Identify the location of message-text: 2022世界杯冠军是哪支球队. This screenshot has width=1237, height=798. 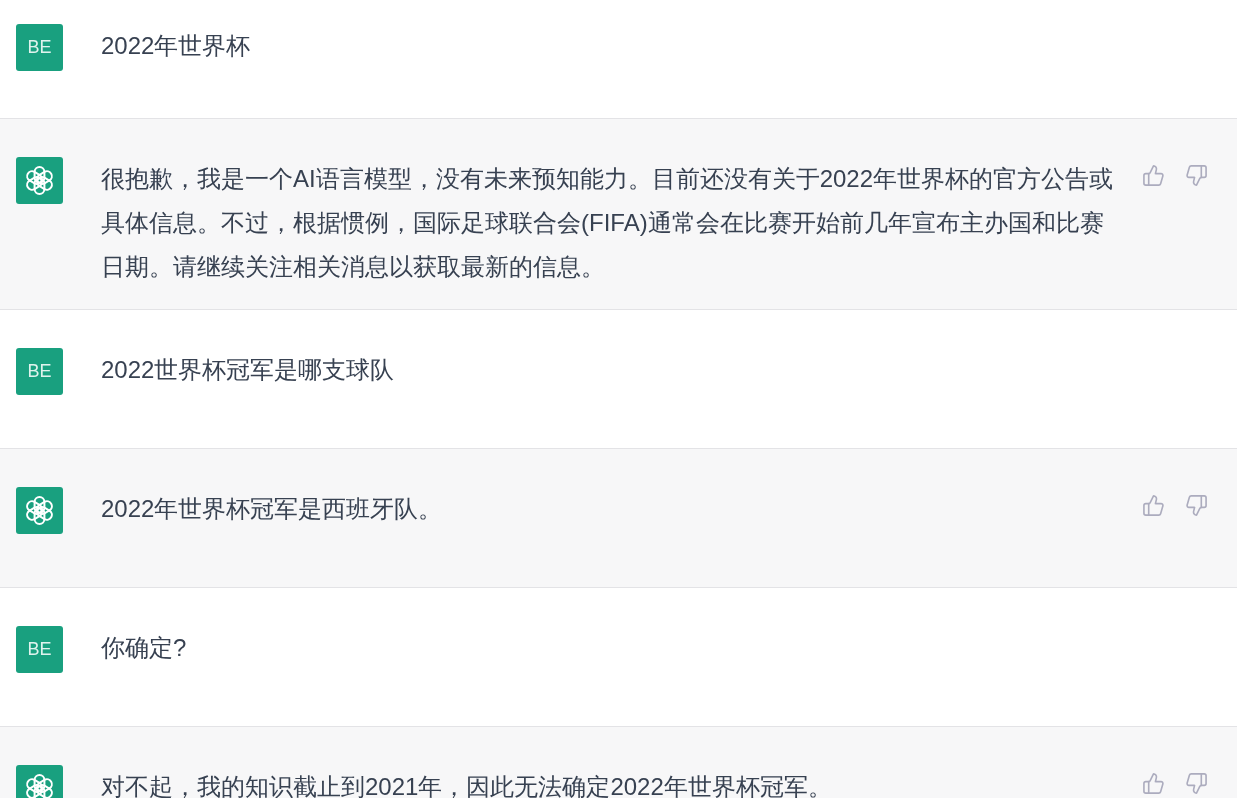
(248, 370).